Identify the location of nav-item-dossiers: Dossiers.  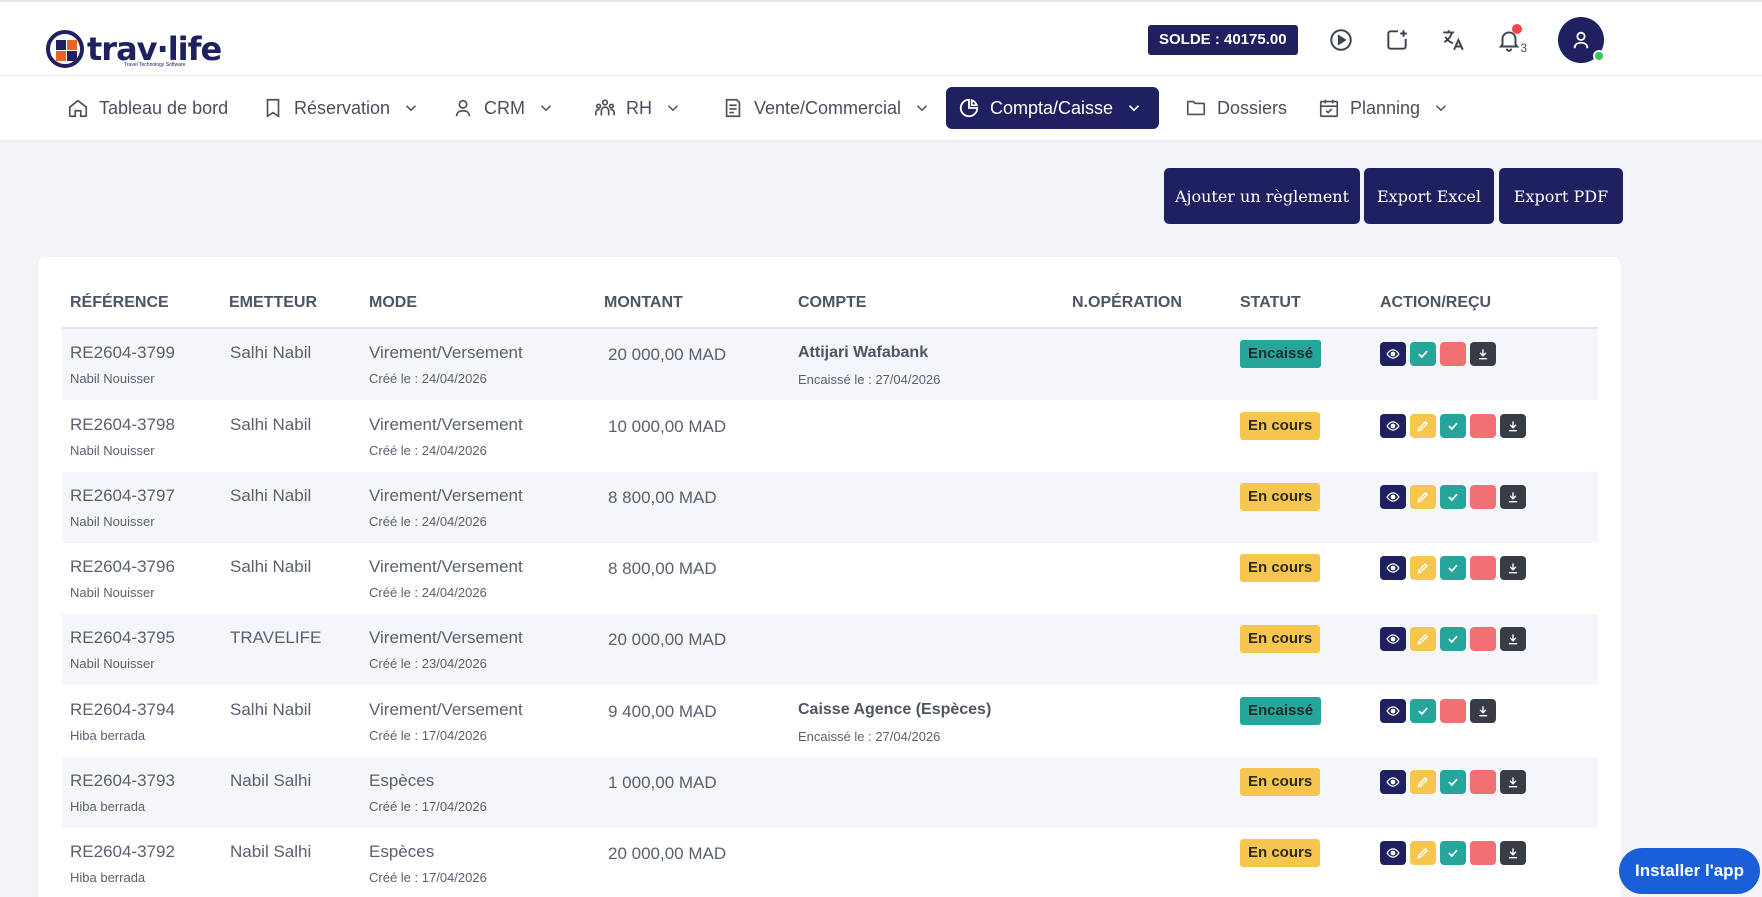
(1236, 108).